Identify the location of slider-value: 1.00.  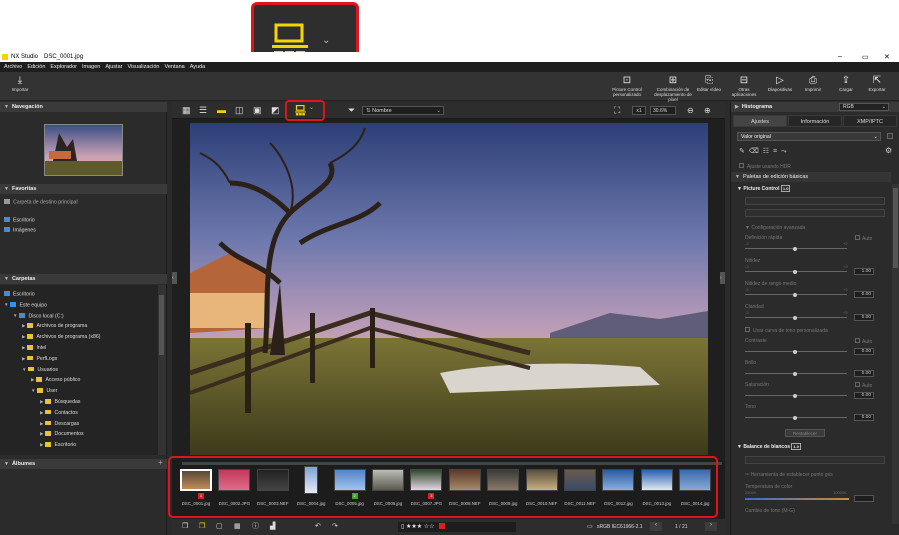
(864, 271).